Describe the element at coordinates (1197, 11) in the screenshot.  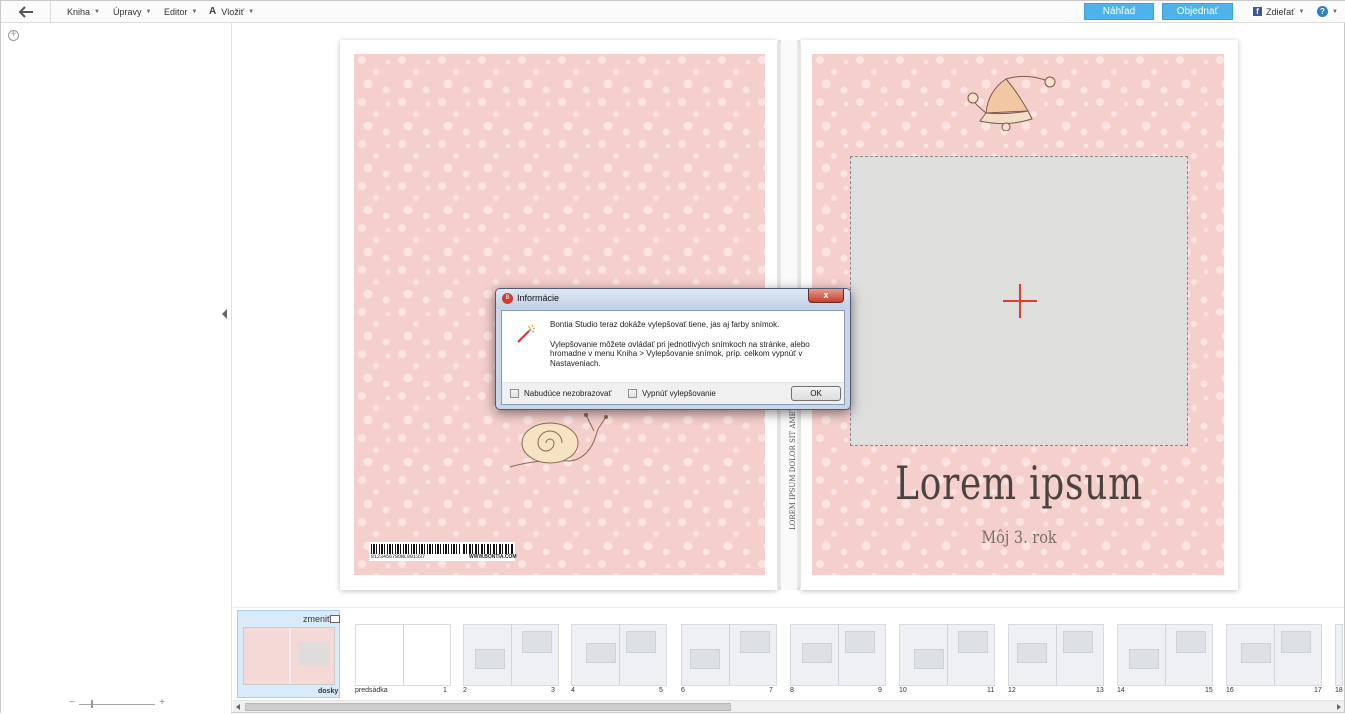
I see `order-button: Objednať` at that location.